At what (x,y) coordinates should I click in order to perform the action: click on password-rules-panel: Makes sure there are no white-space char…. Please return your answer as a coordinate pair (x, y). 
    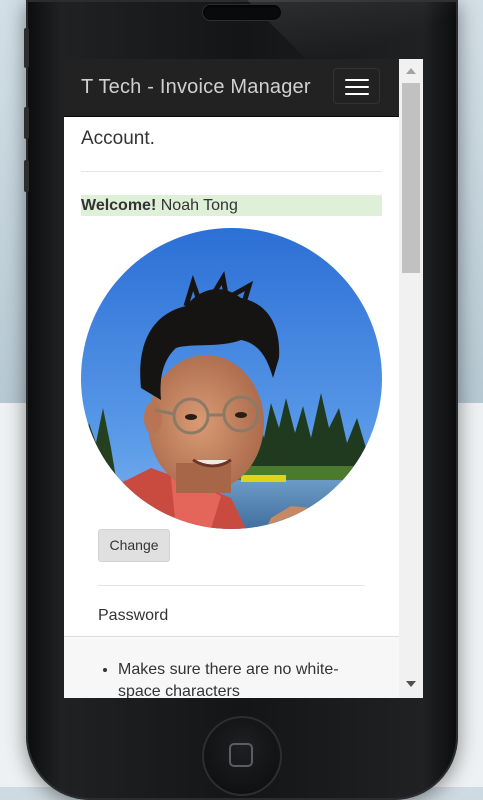
    Looking at the image, I should click on (231, 667).